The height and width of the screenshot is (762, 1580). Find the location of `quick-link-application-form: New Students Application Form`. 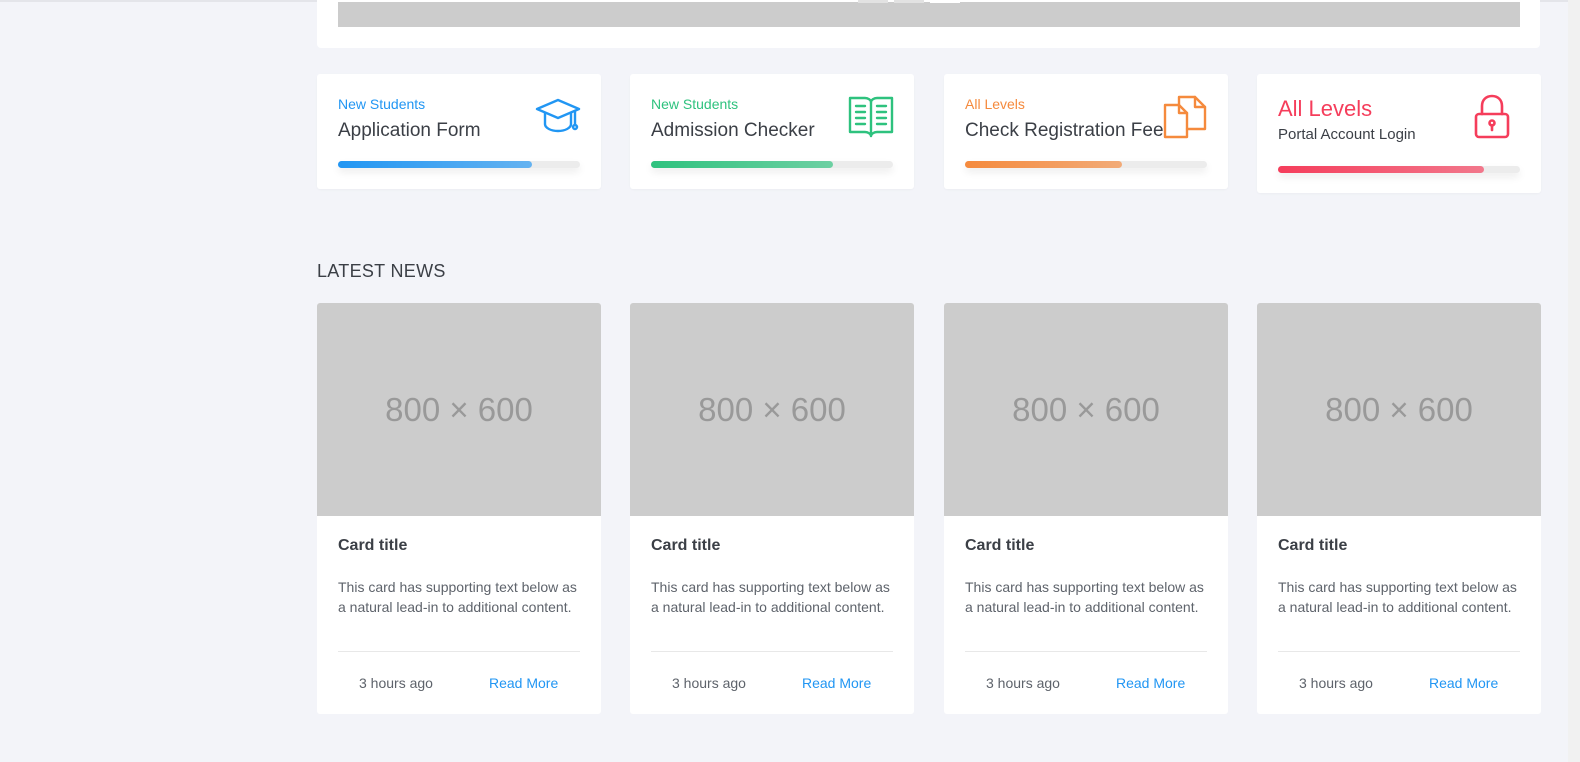

quick-link-application-form: New Students Application Form is located at coordinates (459, 131).